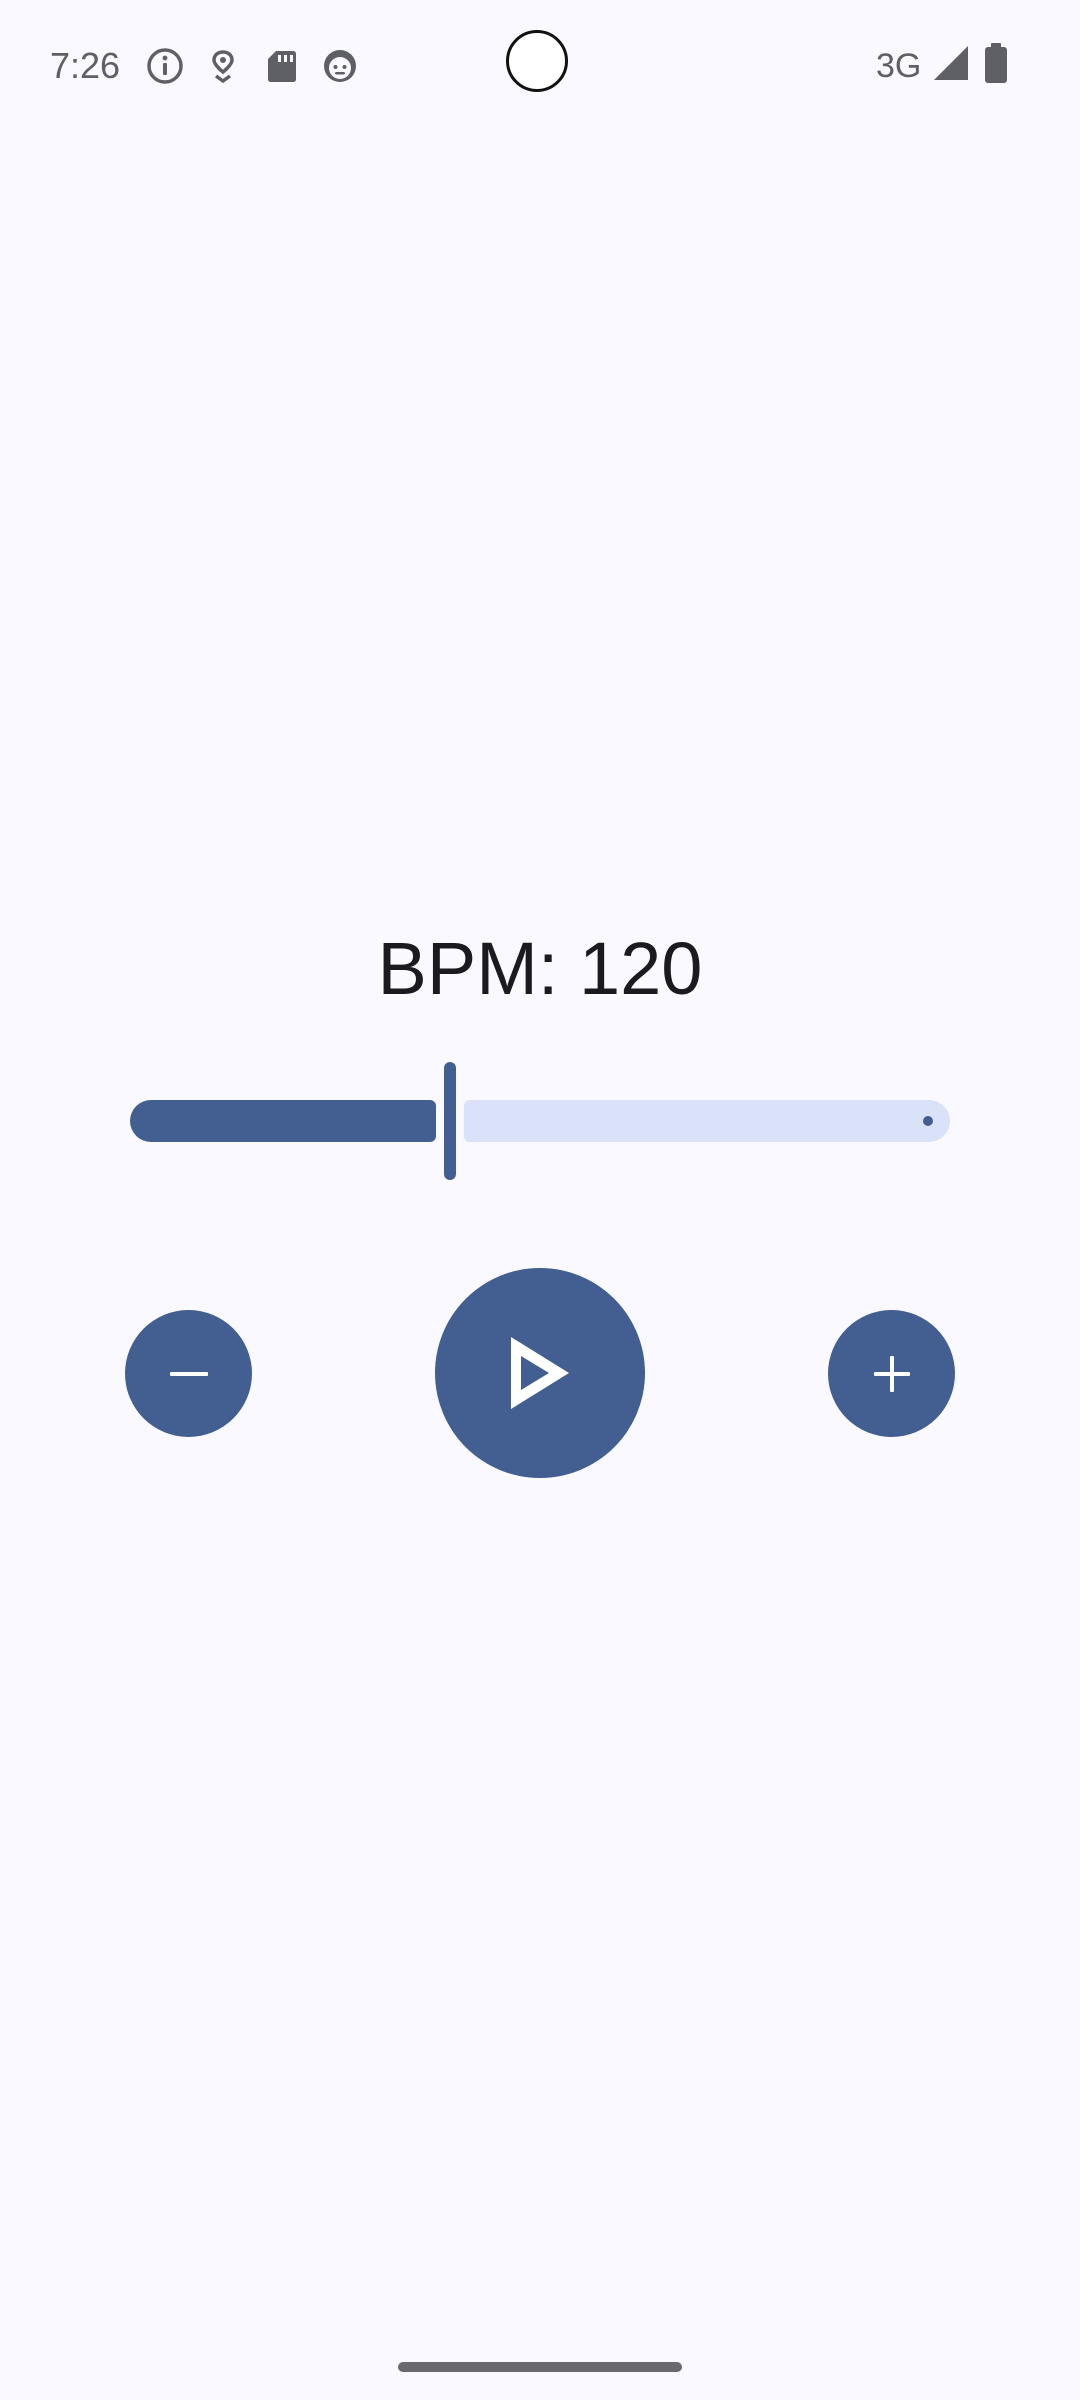 This screenshot has height=2400, width=1080. I want to click on increase-bpm-button, so click(891, 1373).